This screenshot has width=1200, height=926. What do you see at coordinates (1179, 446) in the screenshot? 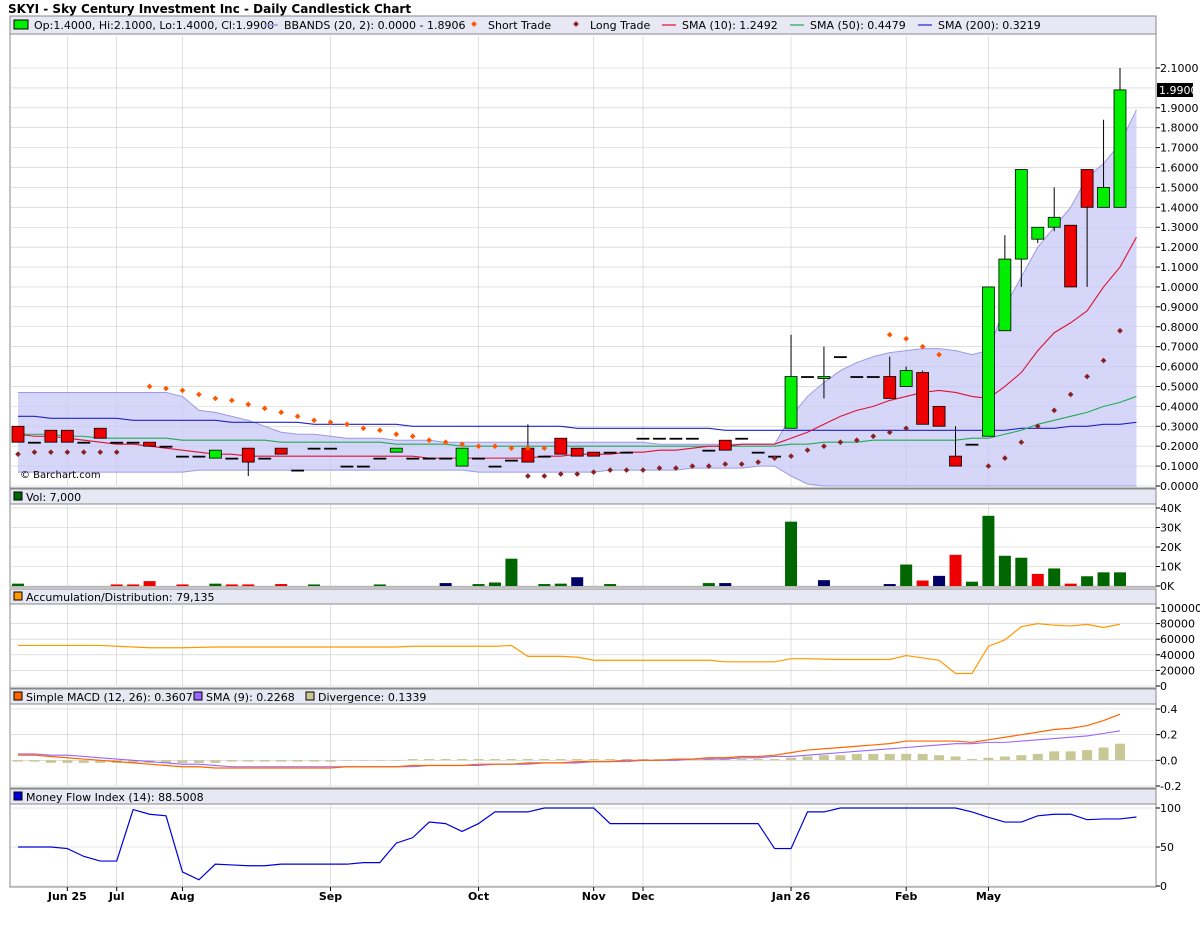
I see `price-tick-label: 0.2000` at bounding box center [1179, 446].